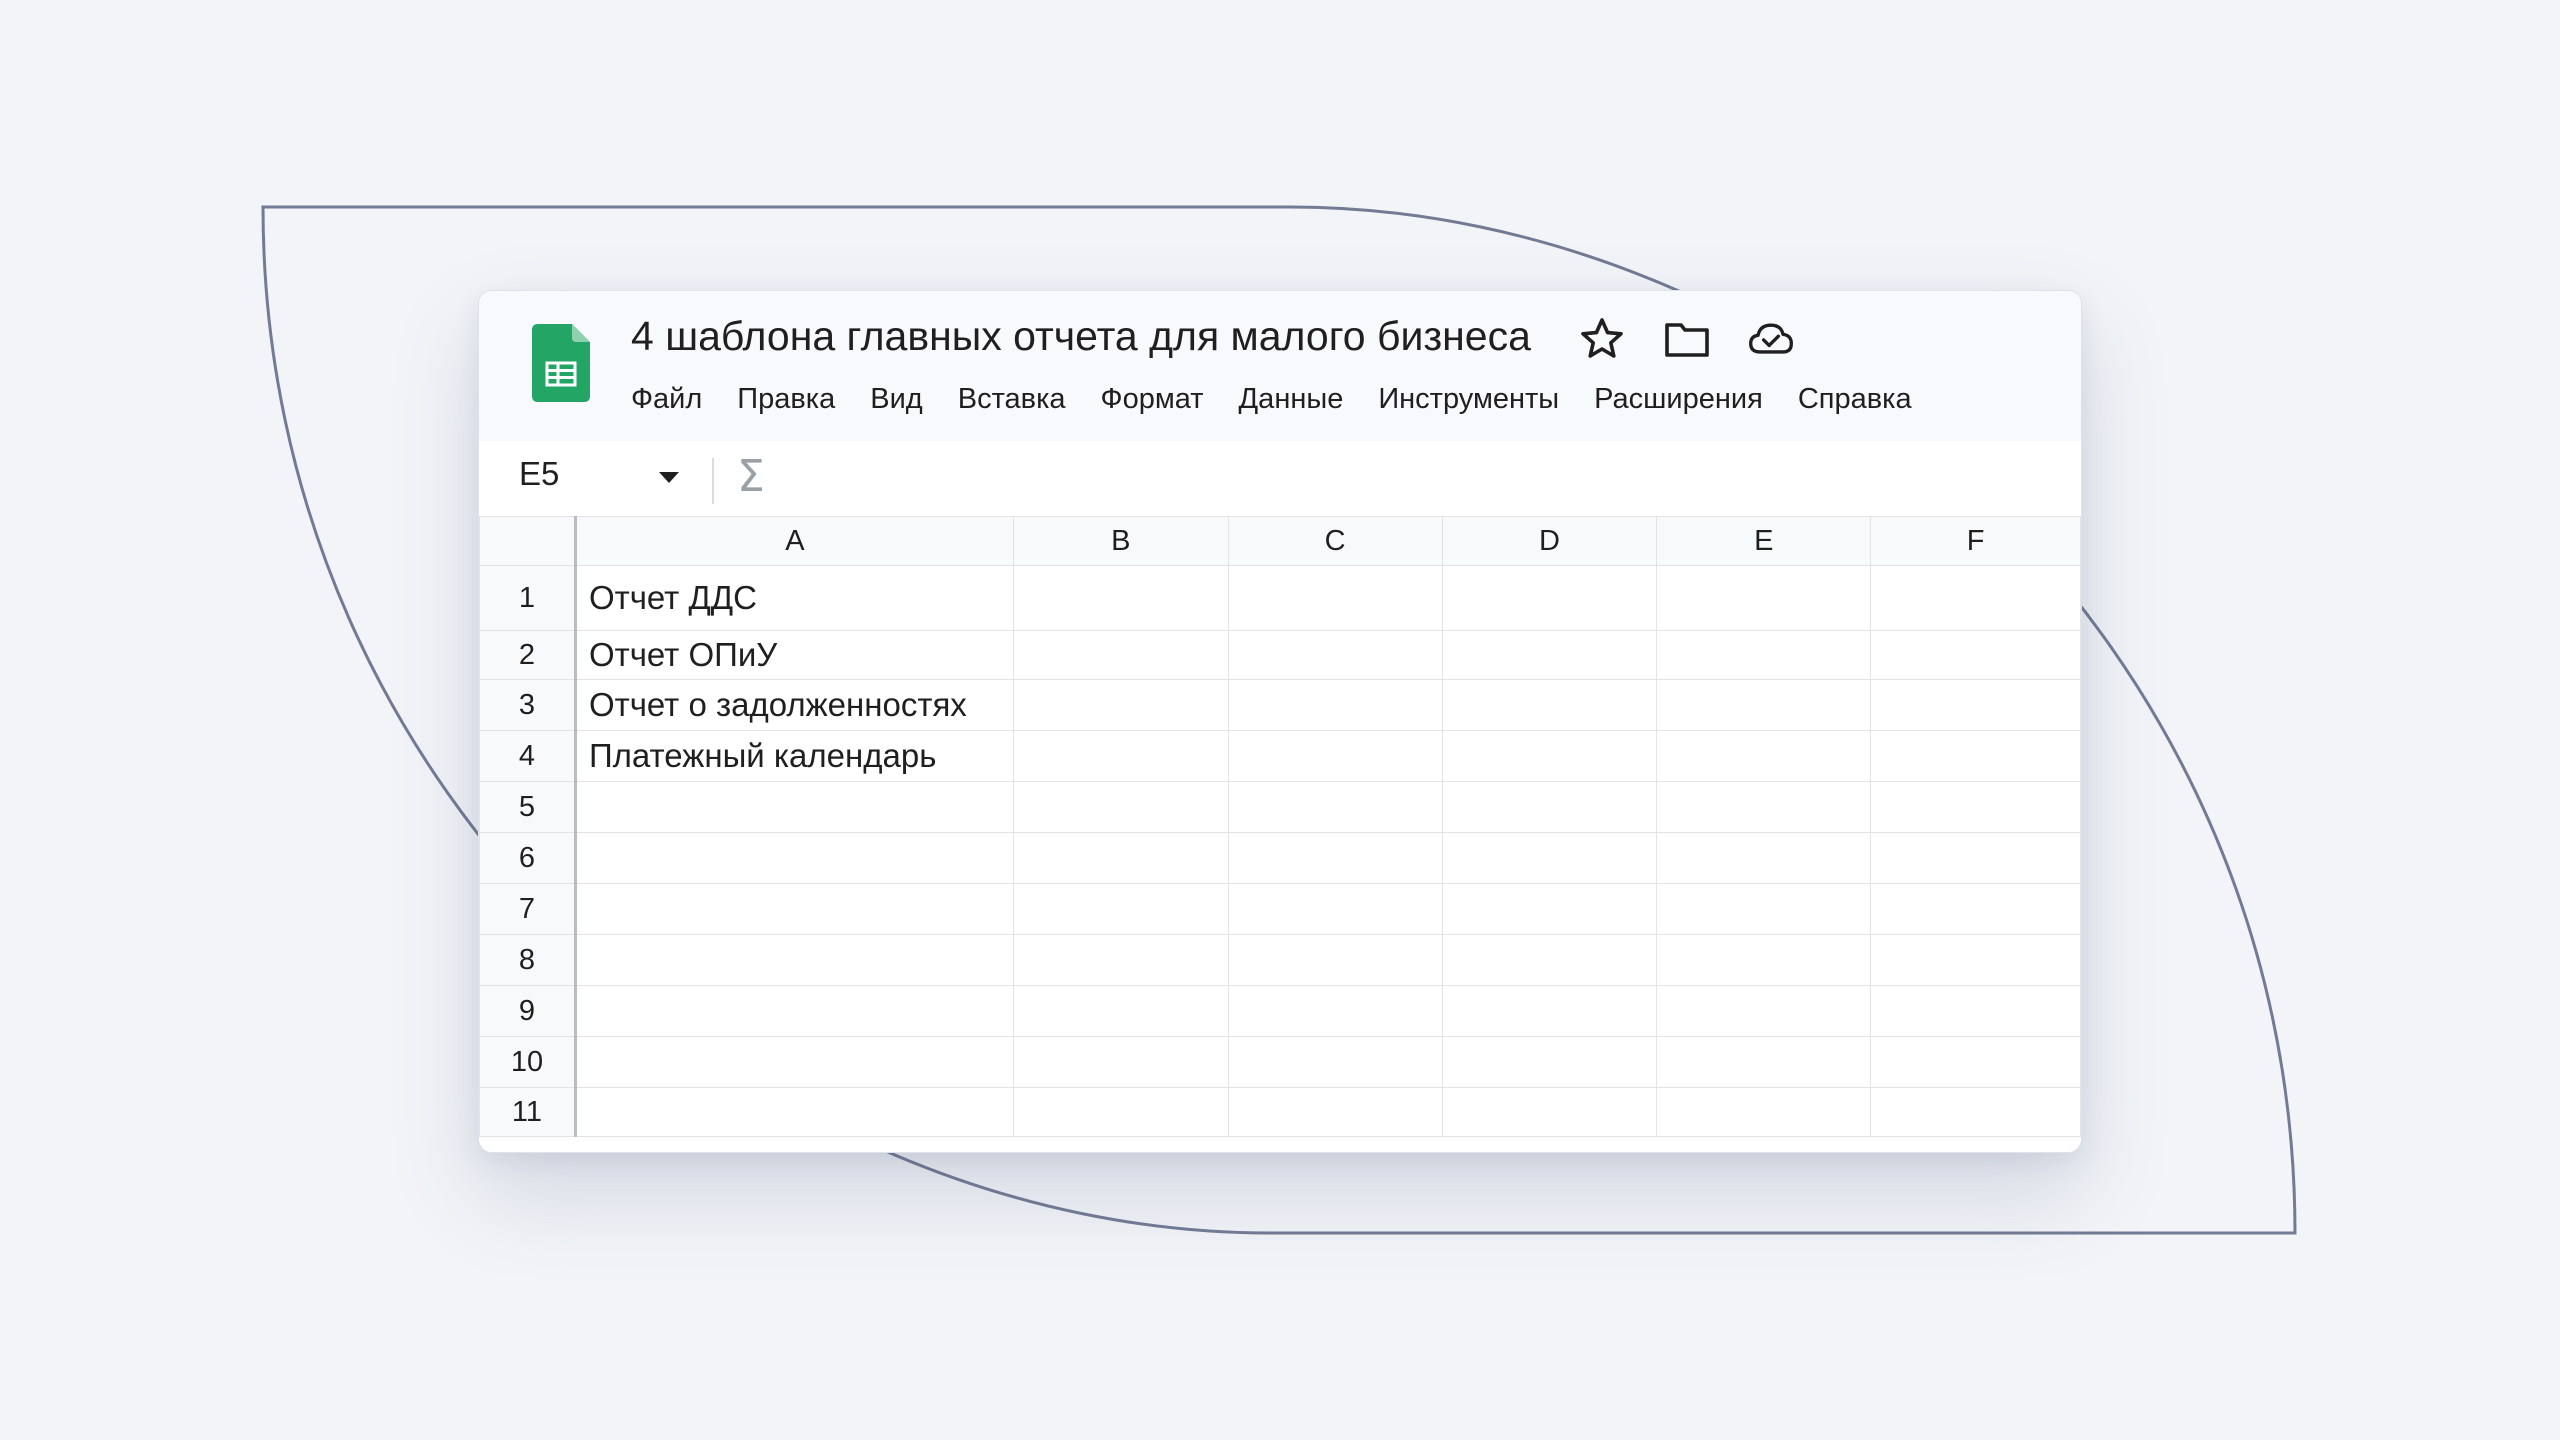 This screenshot has width=2560, height=1440. What do you see at coordinates (1687, 339) in the screenshot?
I see `folder-icon` at bounding box center [1687, 339].